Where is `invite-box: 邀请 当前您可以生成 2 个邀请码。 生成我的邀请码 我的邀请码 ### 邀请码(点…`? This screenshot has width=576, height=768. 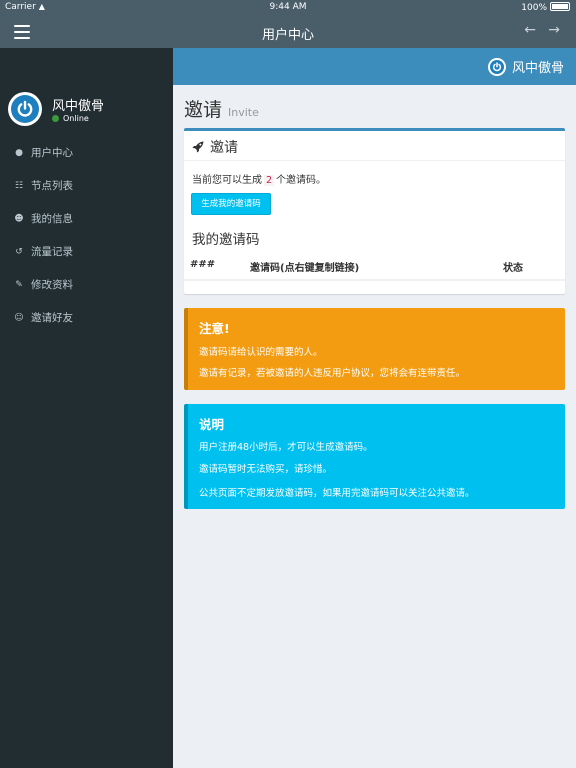
invite-box: 邀请 当前您可以生成 2 个邀请码。 生成我的邀请码 我的邀请码 ### 邀请码(点… is located at coordinates (374, 211).